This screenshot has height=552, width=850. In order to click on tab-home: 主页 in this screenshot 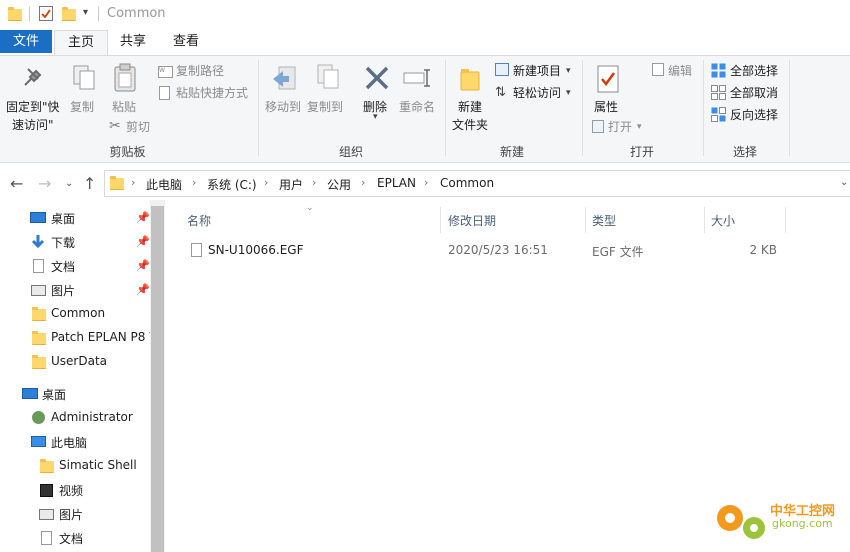, I will do `click(81, 42)`.